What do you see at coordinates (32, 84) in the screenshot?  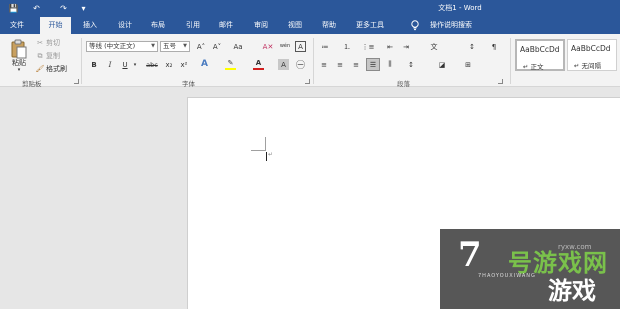 I see `clipboard-group-label: 剪贴板` at bounding box center [32, 84].